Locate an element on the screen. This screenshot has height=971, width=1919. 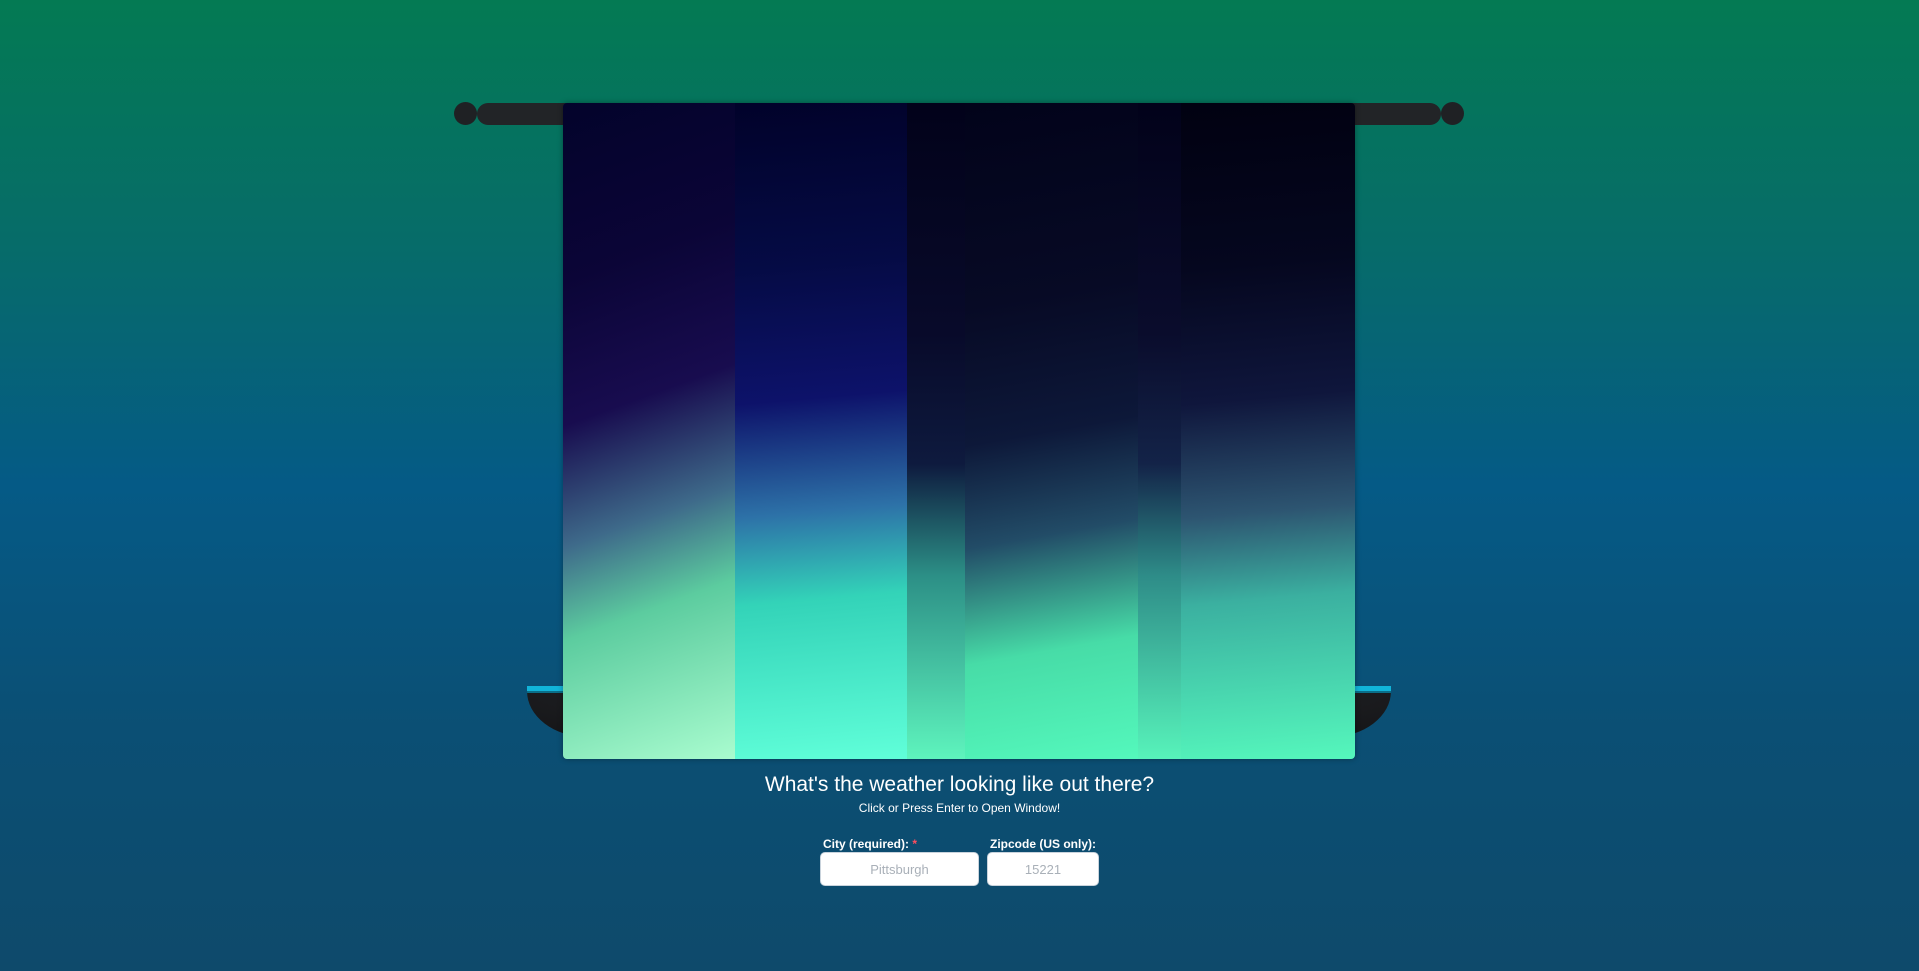
curtain-rod-right-finial is located at coordinates (1452, 113).